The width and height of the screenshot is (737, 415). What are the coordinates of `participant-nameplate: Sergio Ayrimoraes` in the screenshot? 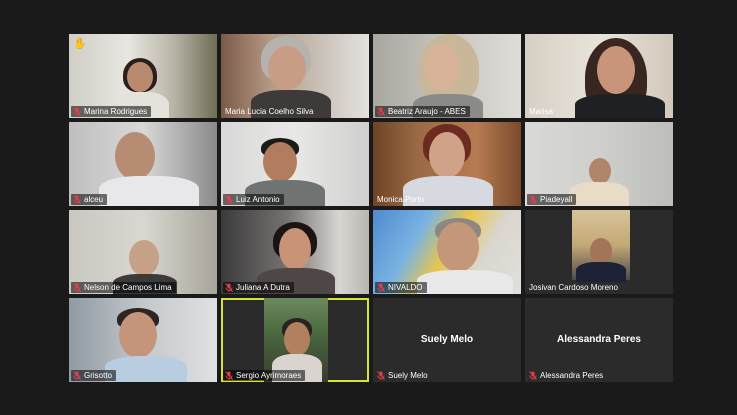 It's located at (264, 375).